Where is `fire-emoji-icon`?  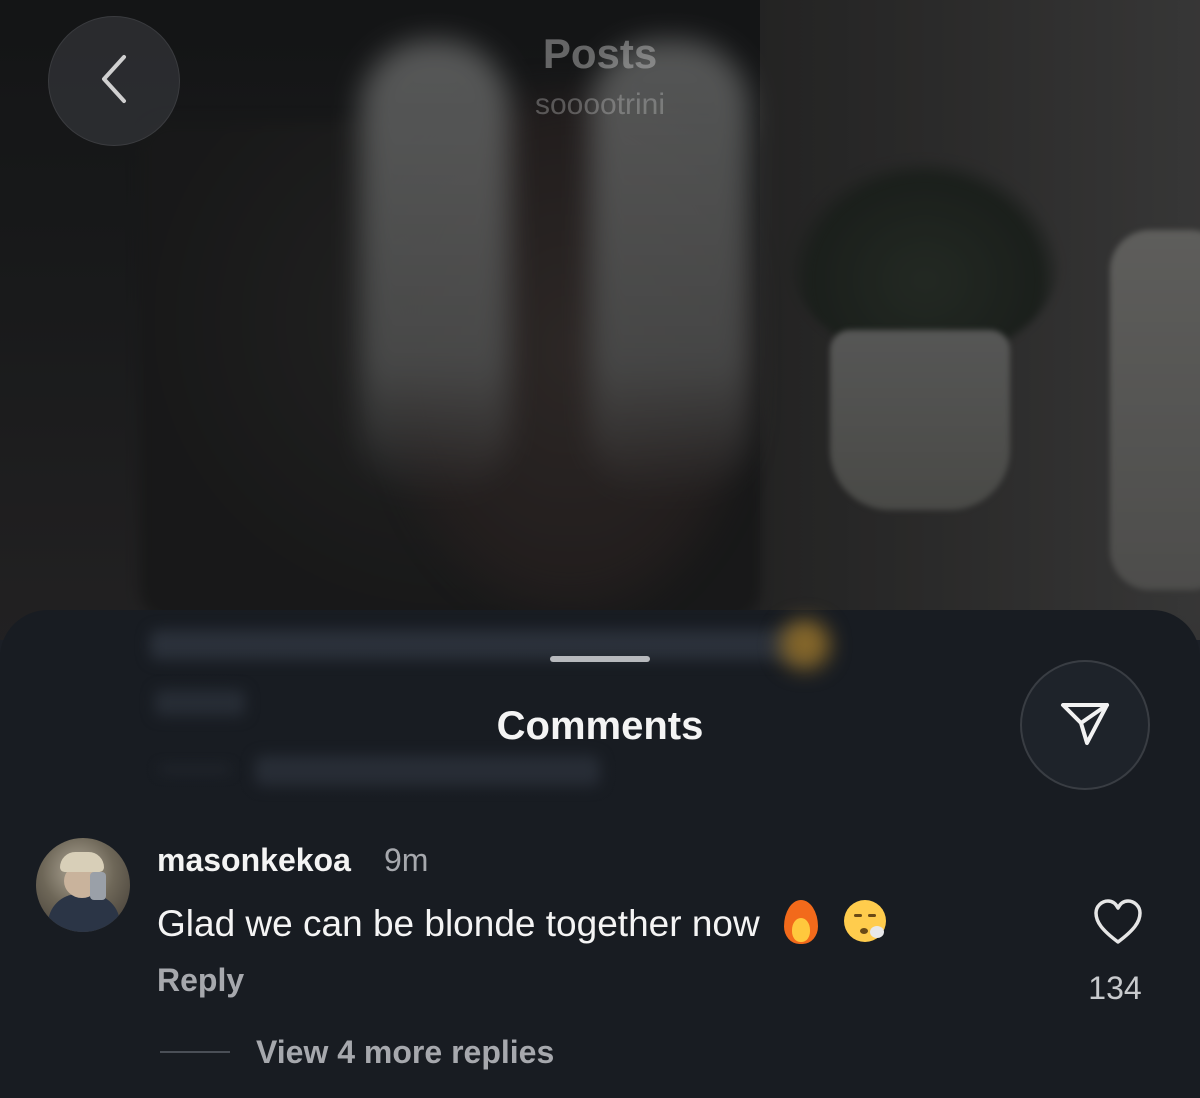 fire-emoji-icon is located at coordinates (801, 921).